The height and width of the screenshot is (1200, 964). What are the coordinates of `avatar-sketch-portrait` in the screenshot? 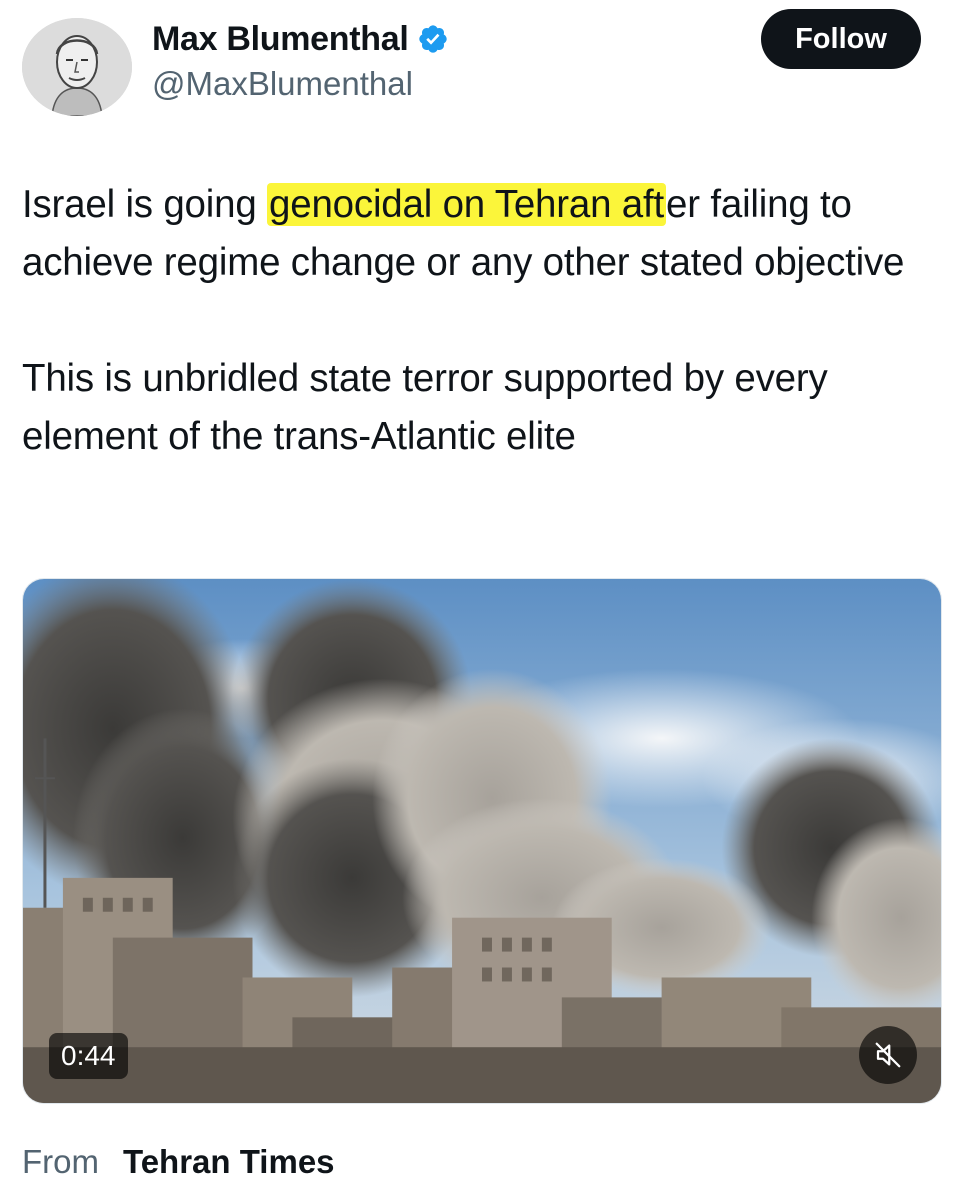 It's located at (77, 67).